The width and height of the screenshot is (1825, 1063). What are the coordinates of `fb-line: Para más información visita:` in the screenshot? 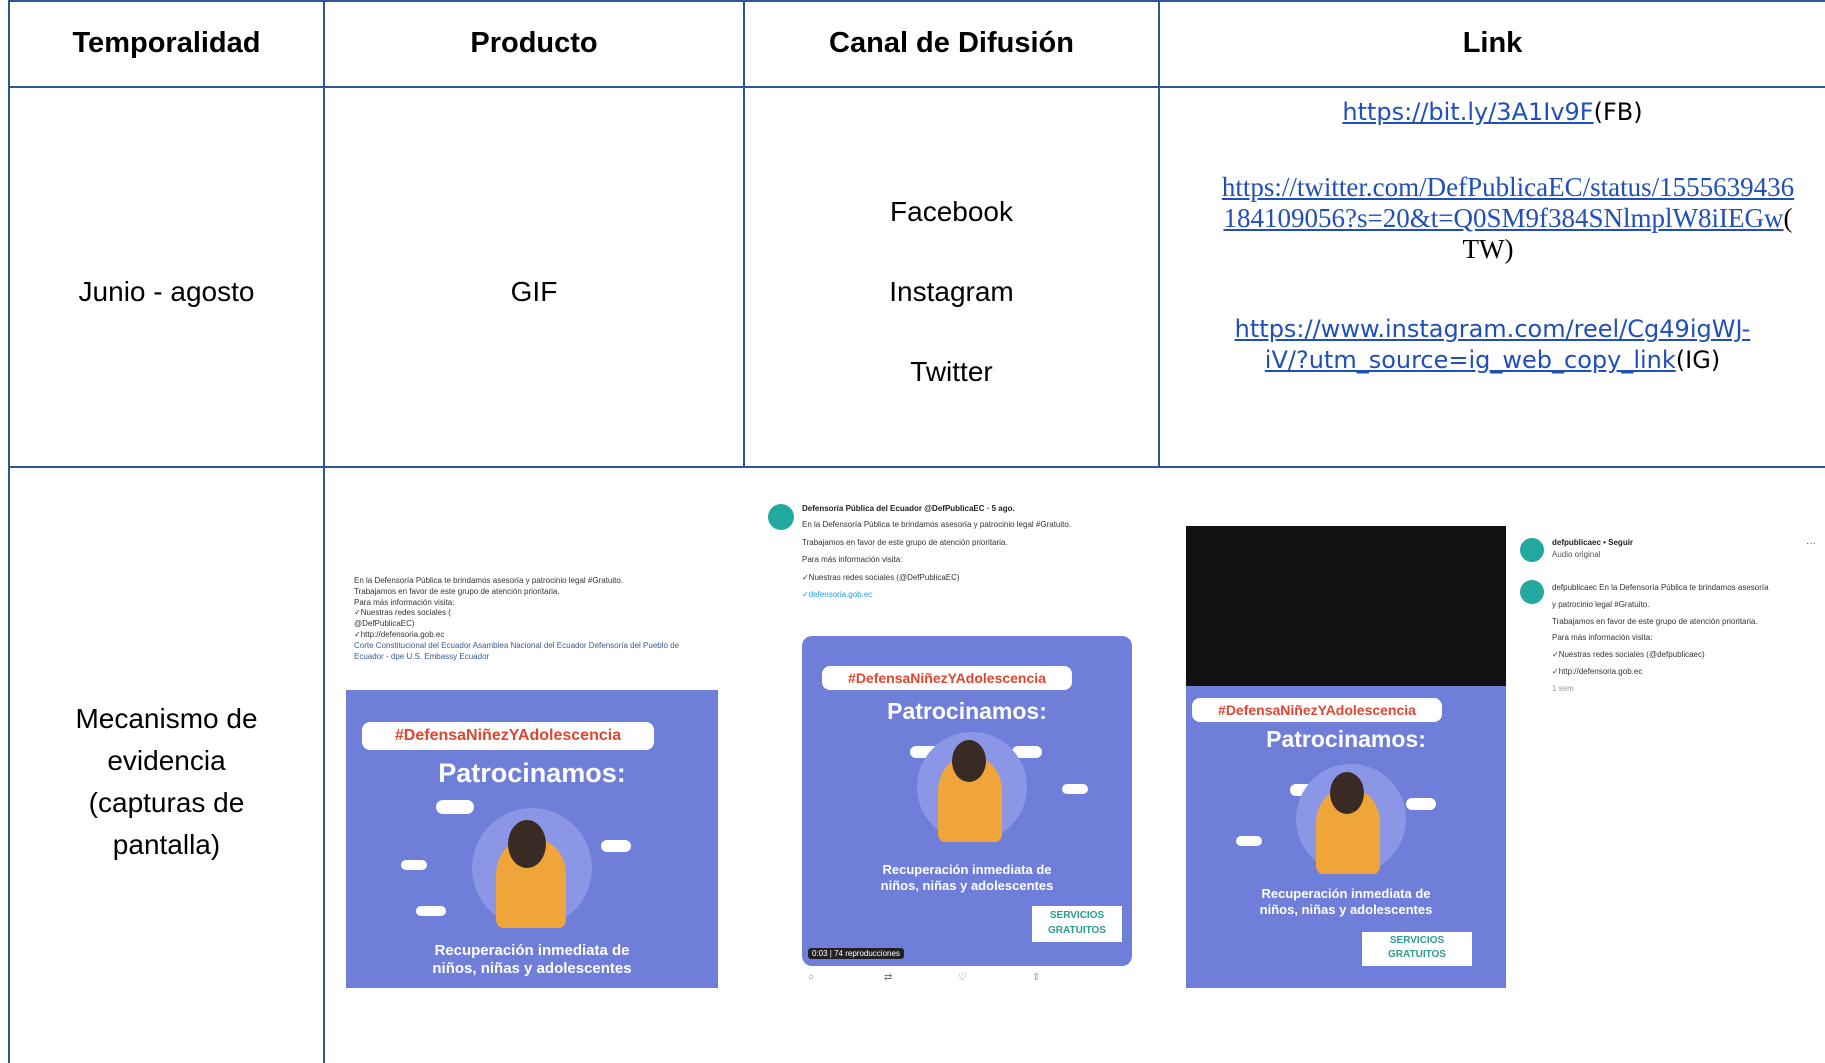 It's located at (404, 602).